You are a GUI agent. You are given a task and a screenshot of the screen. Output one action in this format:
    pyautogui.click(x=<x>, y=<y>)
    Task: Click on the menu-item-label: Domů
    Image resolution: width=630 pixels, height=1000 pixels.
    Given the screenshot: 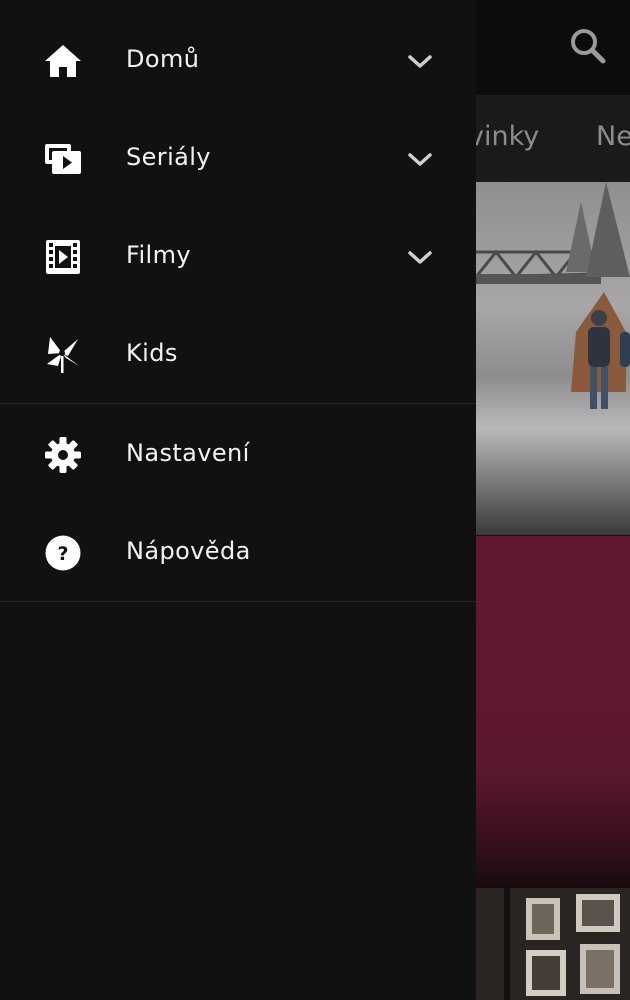 What is the action you would take?
    pyautogui.click(x=163, y=59)
    